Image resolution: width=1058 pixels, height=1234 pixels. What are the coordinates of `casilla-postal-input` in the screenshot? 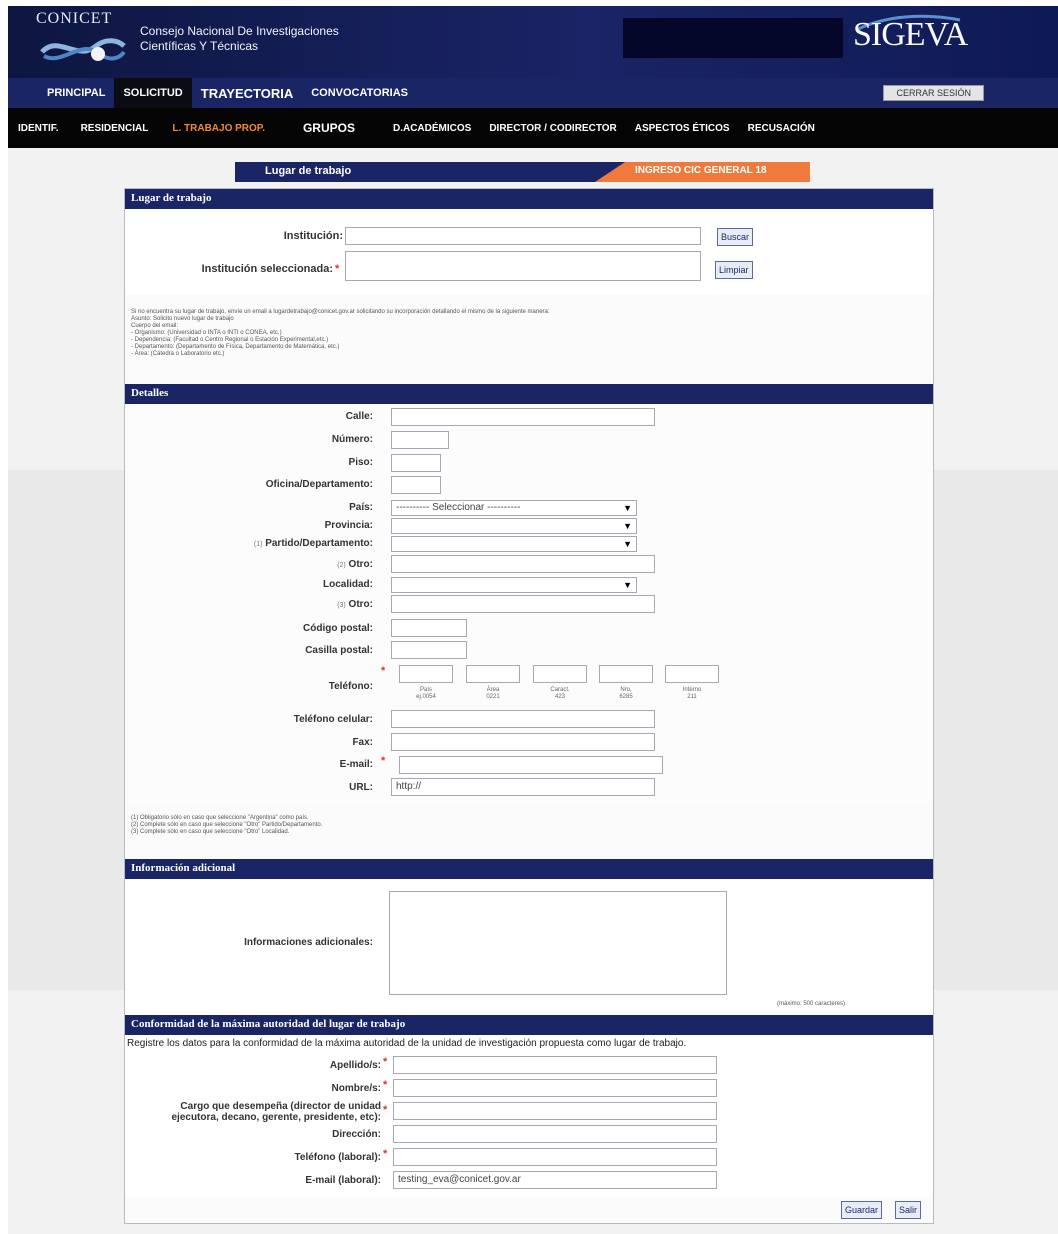 It's located at (429, 650).